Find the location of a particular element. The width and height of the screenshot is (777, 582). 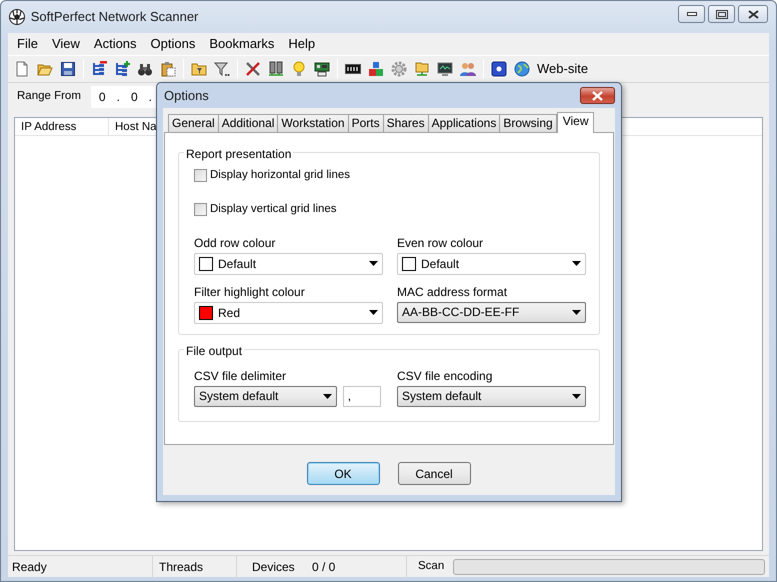

funnel-icon is located at coordinates (222, 69).